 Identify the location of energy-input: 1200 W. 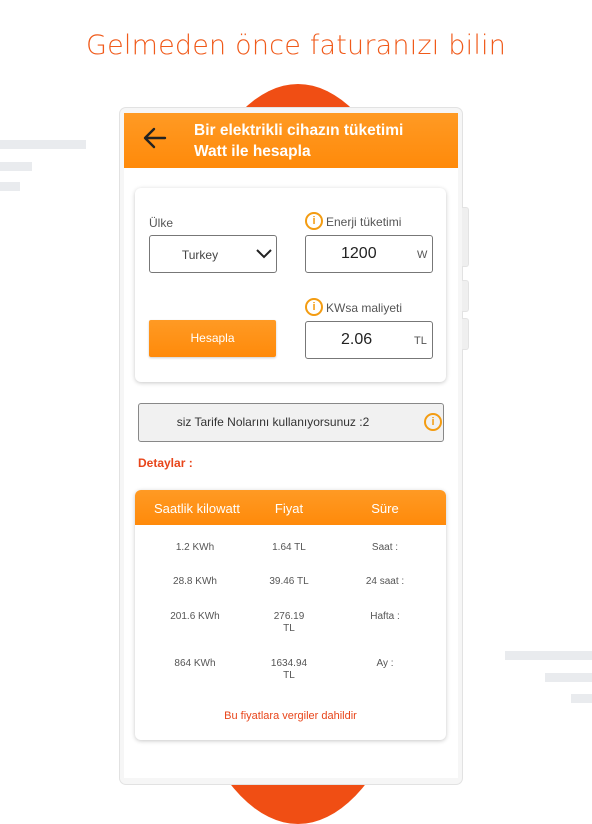
(369, 254).